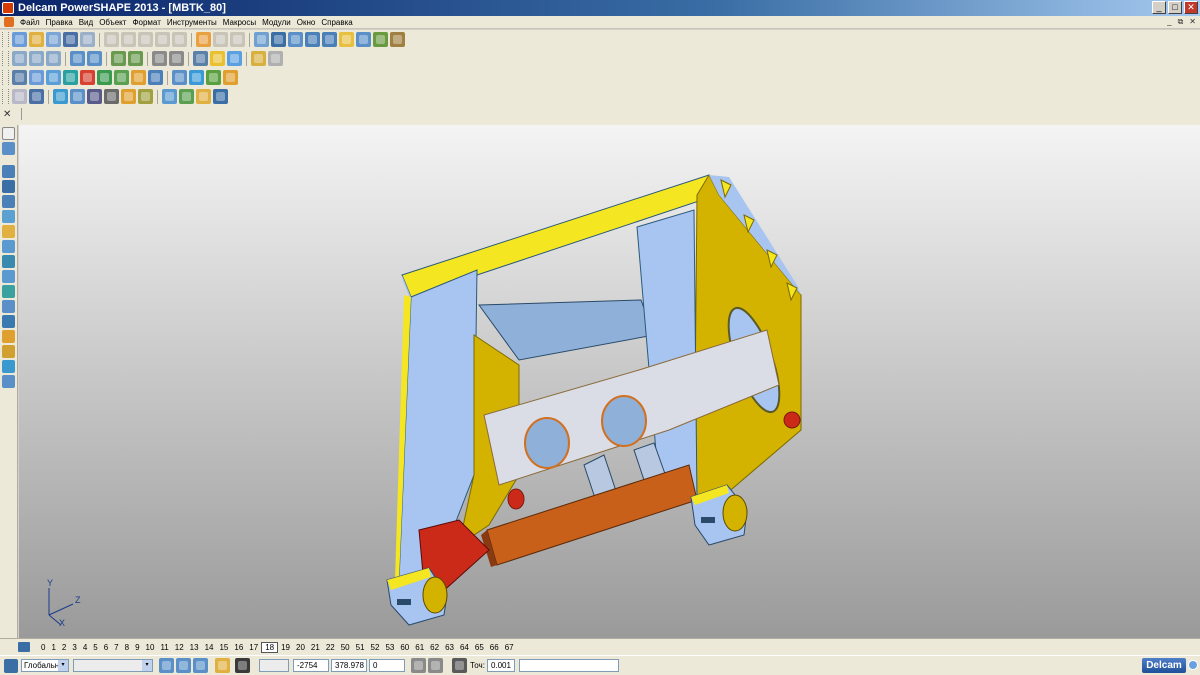 The height and width of the screenshot is (675, 1200). What do you see at coordinates (234, 58) in the screenshot?
I see `shaded-edges-icon` at bounding box center [234, 58].